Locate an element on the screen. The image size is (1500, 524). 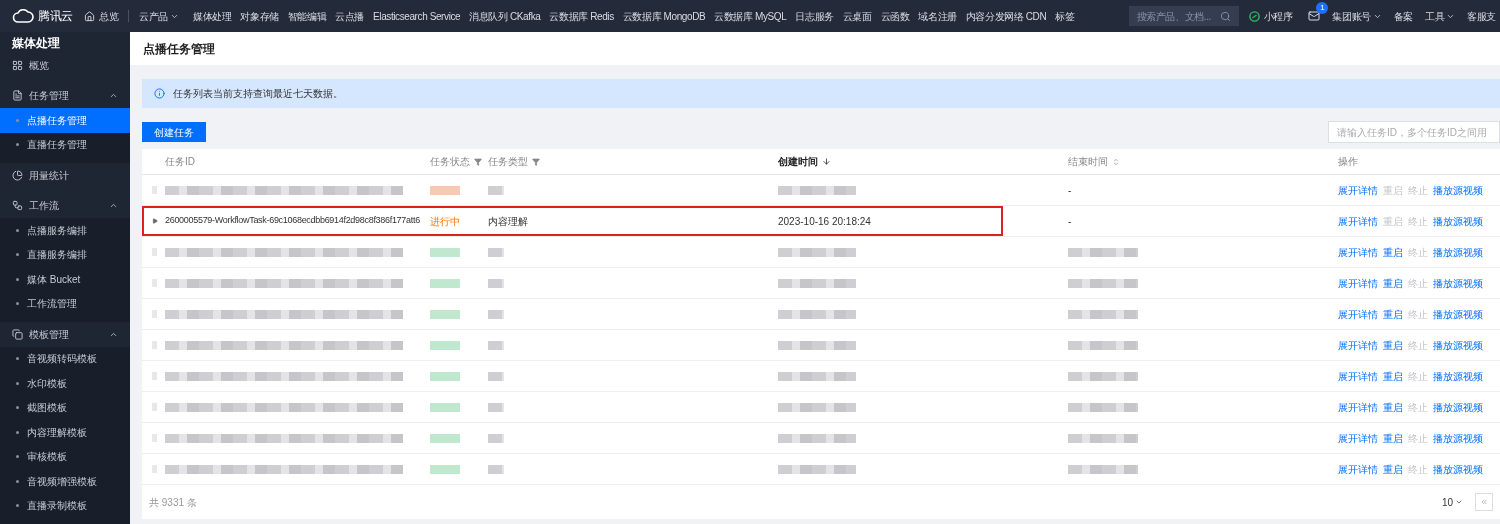
sort-descending-icon is located at coordinates (826, 161).